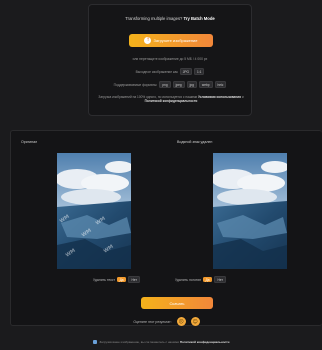  Describe the element at coordinates (181, 321) in the screenshot. I see `sad-face-icon: ☹` at that location.